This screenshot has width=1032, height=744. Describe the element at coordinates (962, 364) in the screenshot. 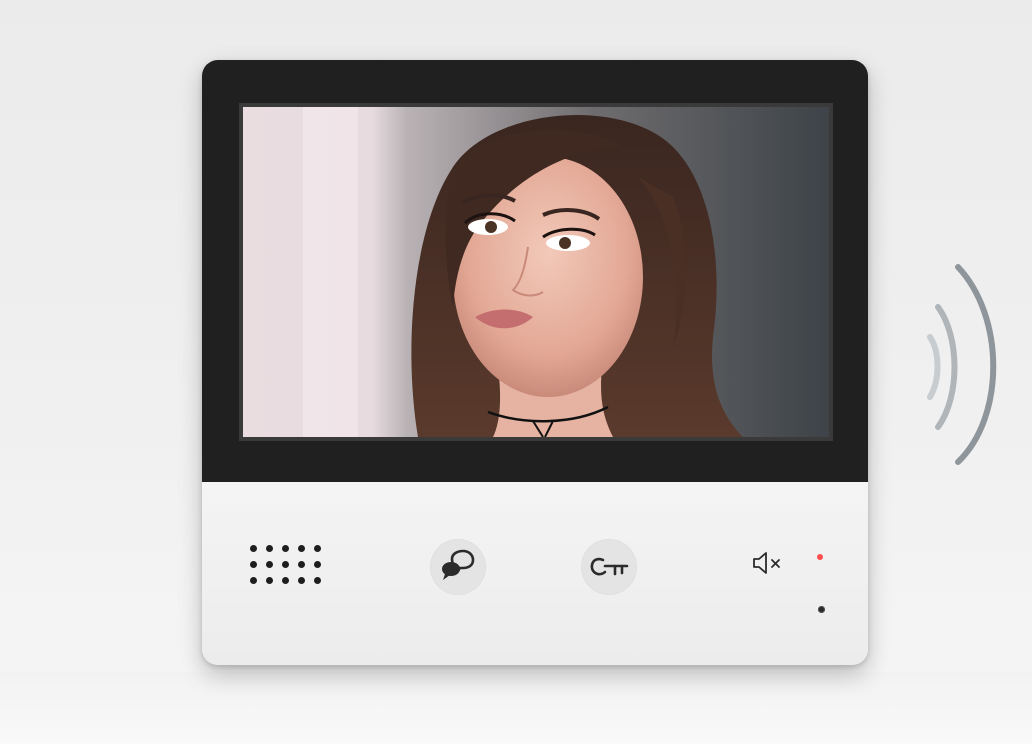

I see `wireless-signal-icon` at that location.